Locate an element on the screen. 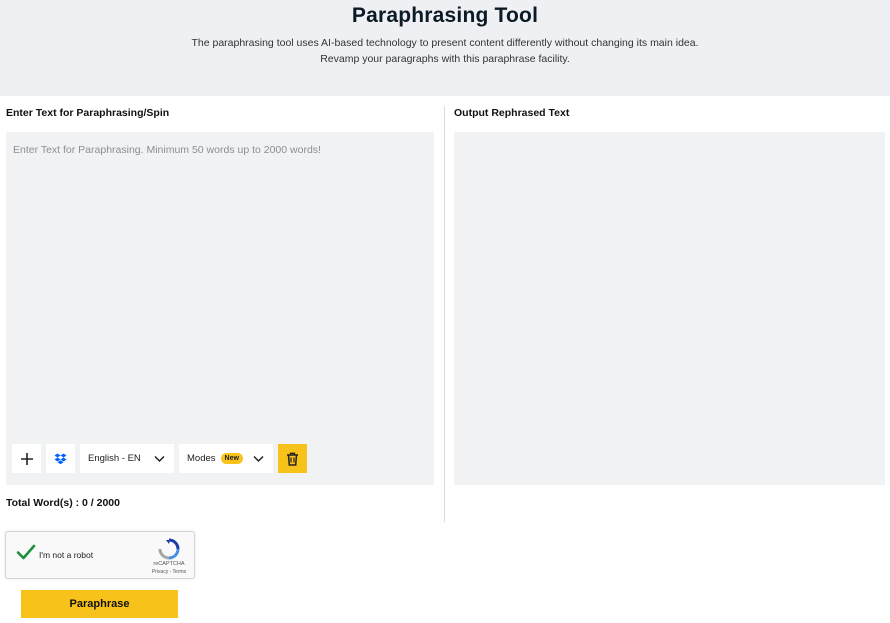  captcha-checkbox is located at coordinates (26, 554).